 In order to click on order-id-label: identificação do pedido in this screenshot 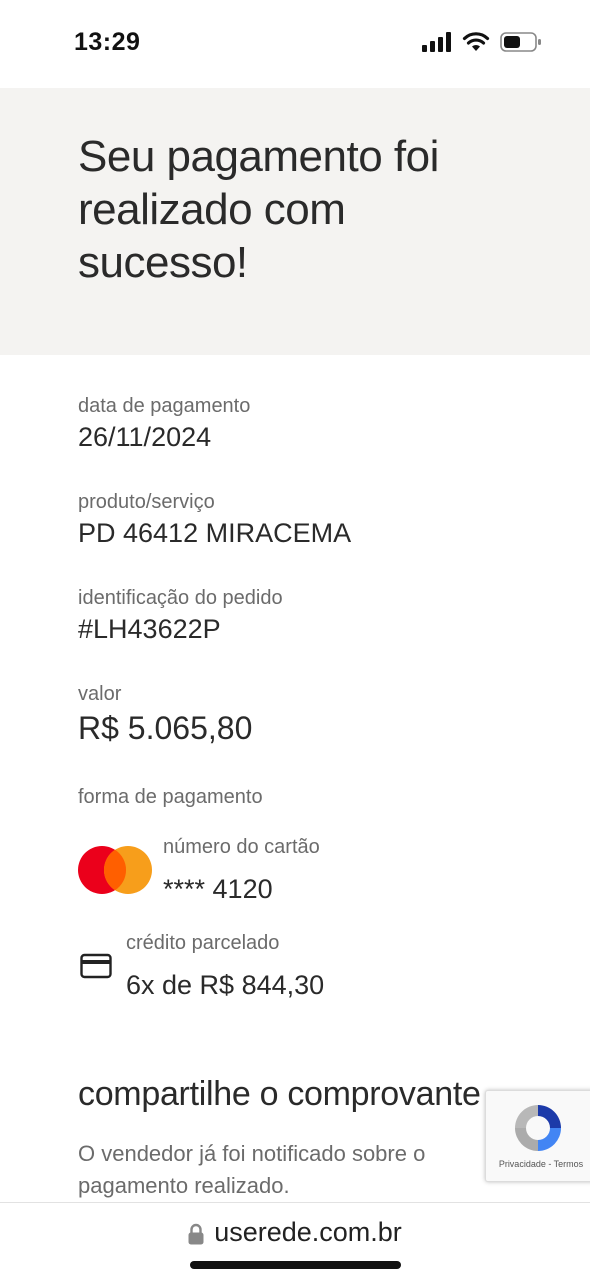, I will do `click(180, 598)`.